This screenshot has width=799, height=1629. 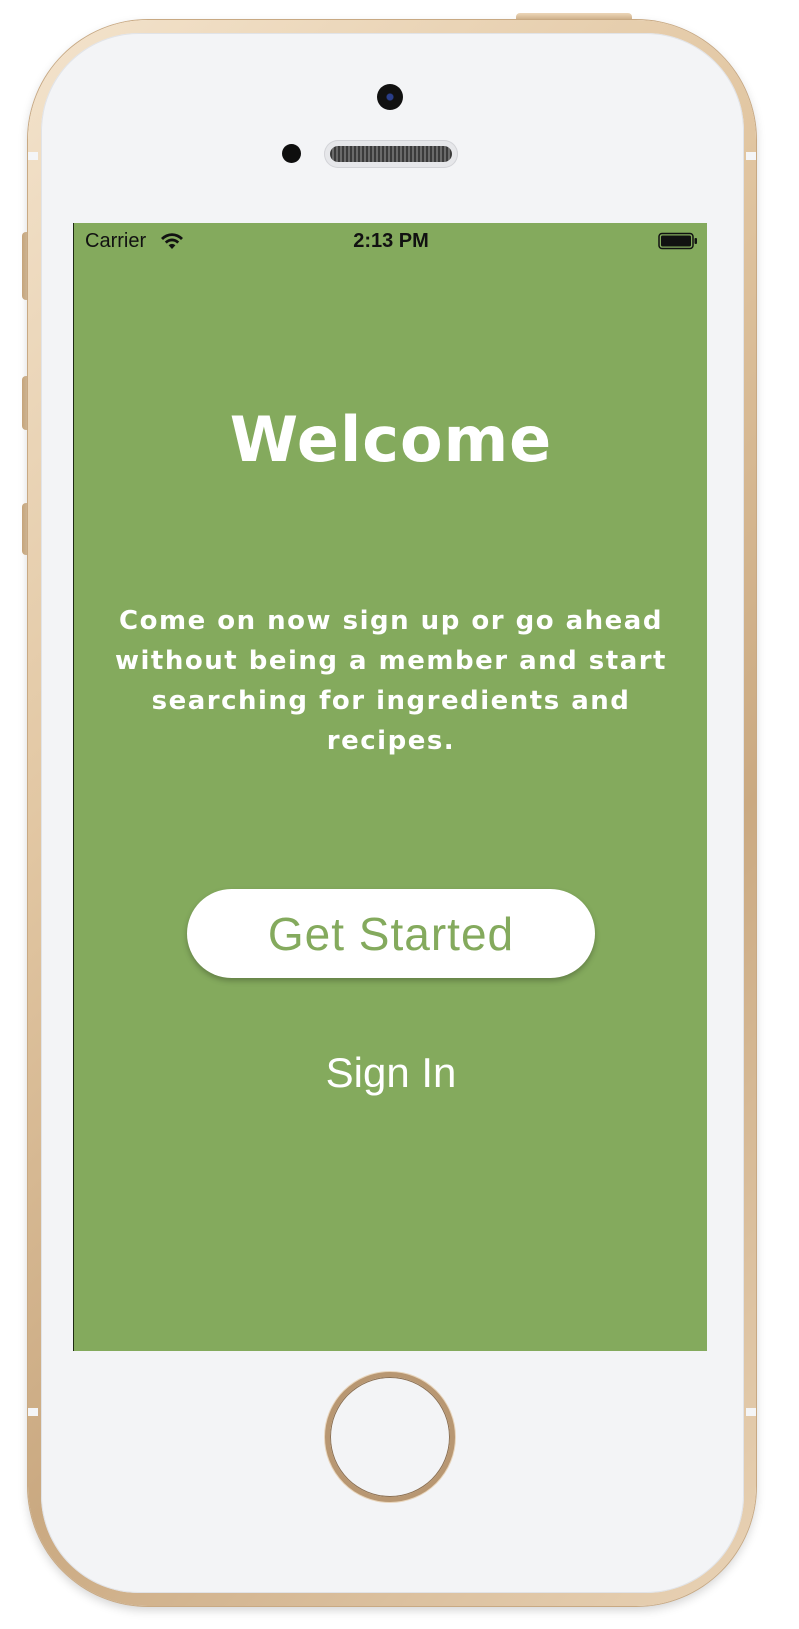 I want to click on get-started-button: Get Started, so click(x=391, y=933).